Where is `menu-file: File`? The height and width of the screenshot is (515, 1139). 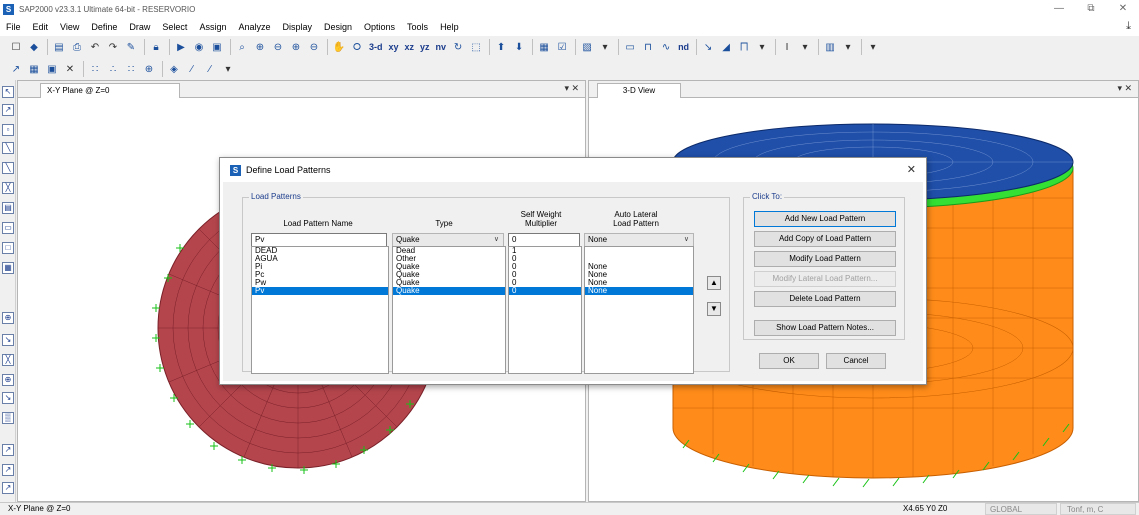
menu-file: File is located at coordinates (13, 27).